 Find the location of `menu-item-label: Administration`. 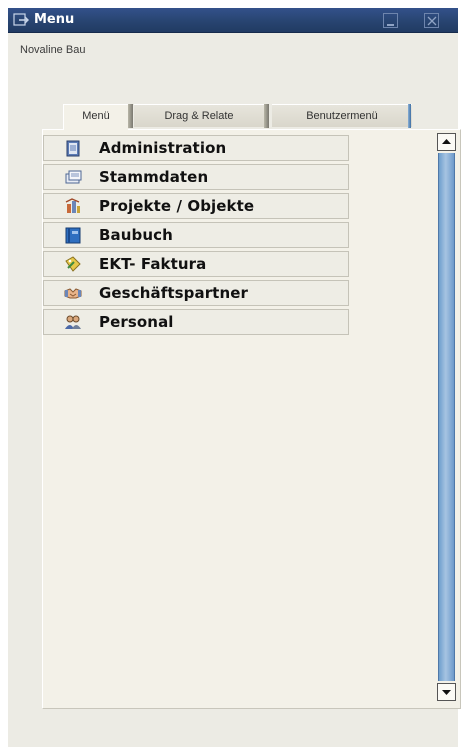

menu-item-label: Administration is located at coordinates (163, 148).